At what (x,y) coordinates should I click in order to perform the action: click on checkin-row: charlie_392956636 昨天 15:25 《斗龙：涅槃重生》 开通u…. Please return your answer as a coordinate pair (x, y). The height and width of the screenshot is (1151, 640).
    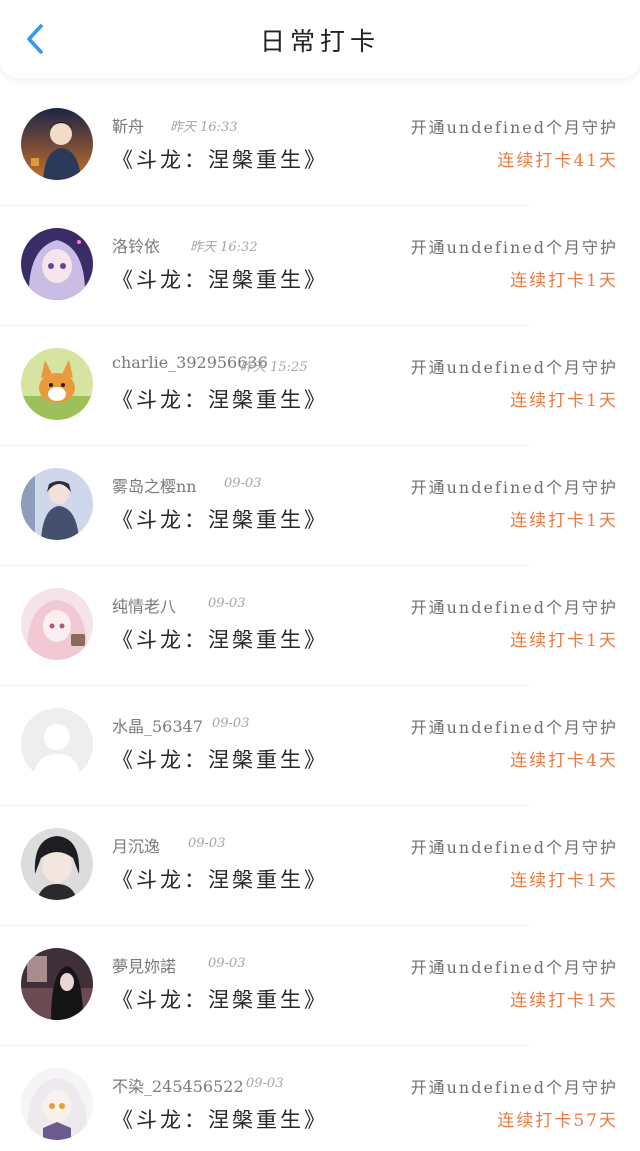
    Looking at the image, I should click on (320, 386).